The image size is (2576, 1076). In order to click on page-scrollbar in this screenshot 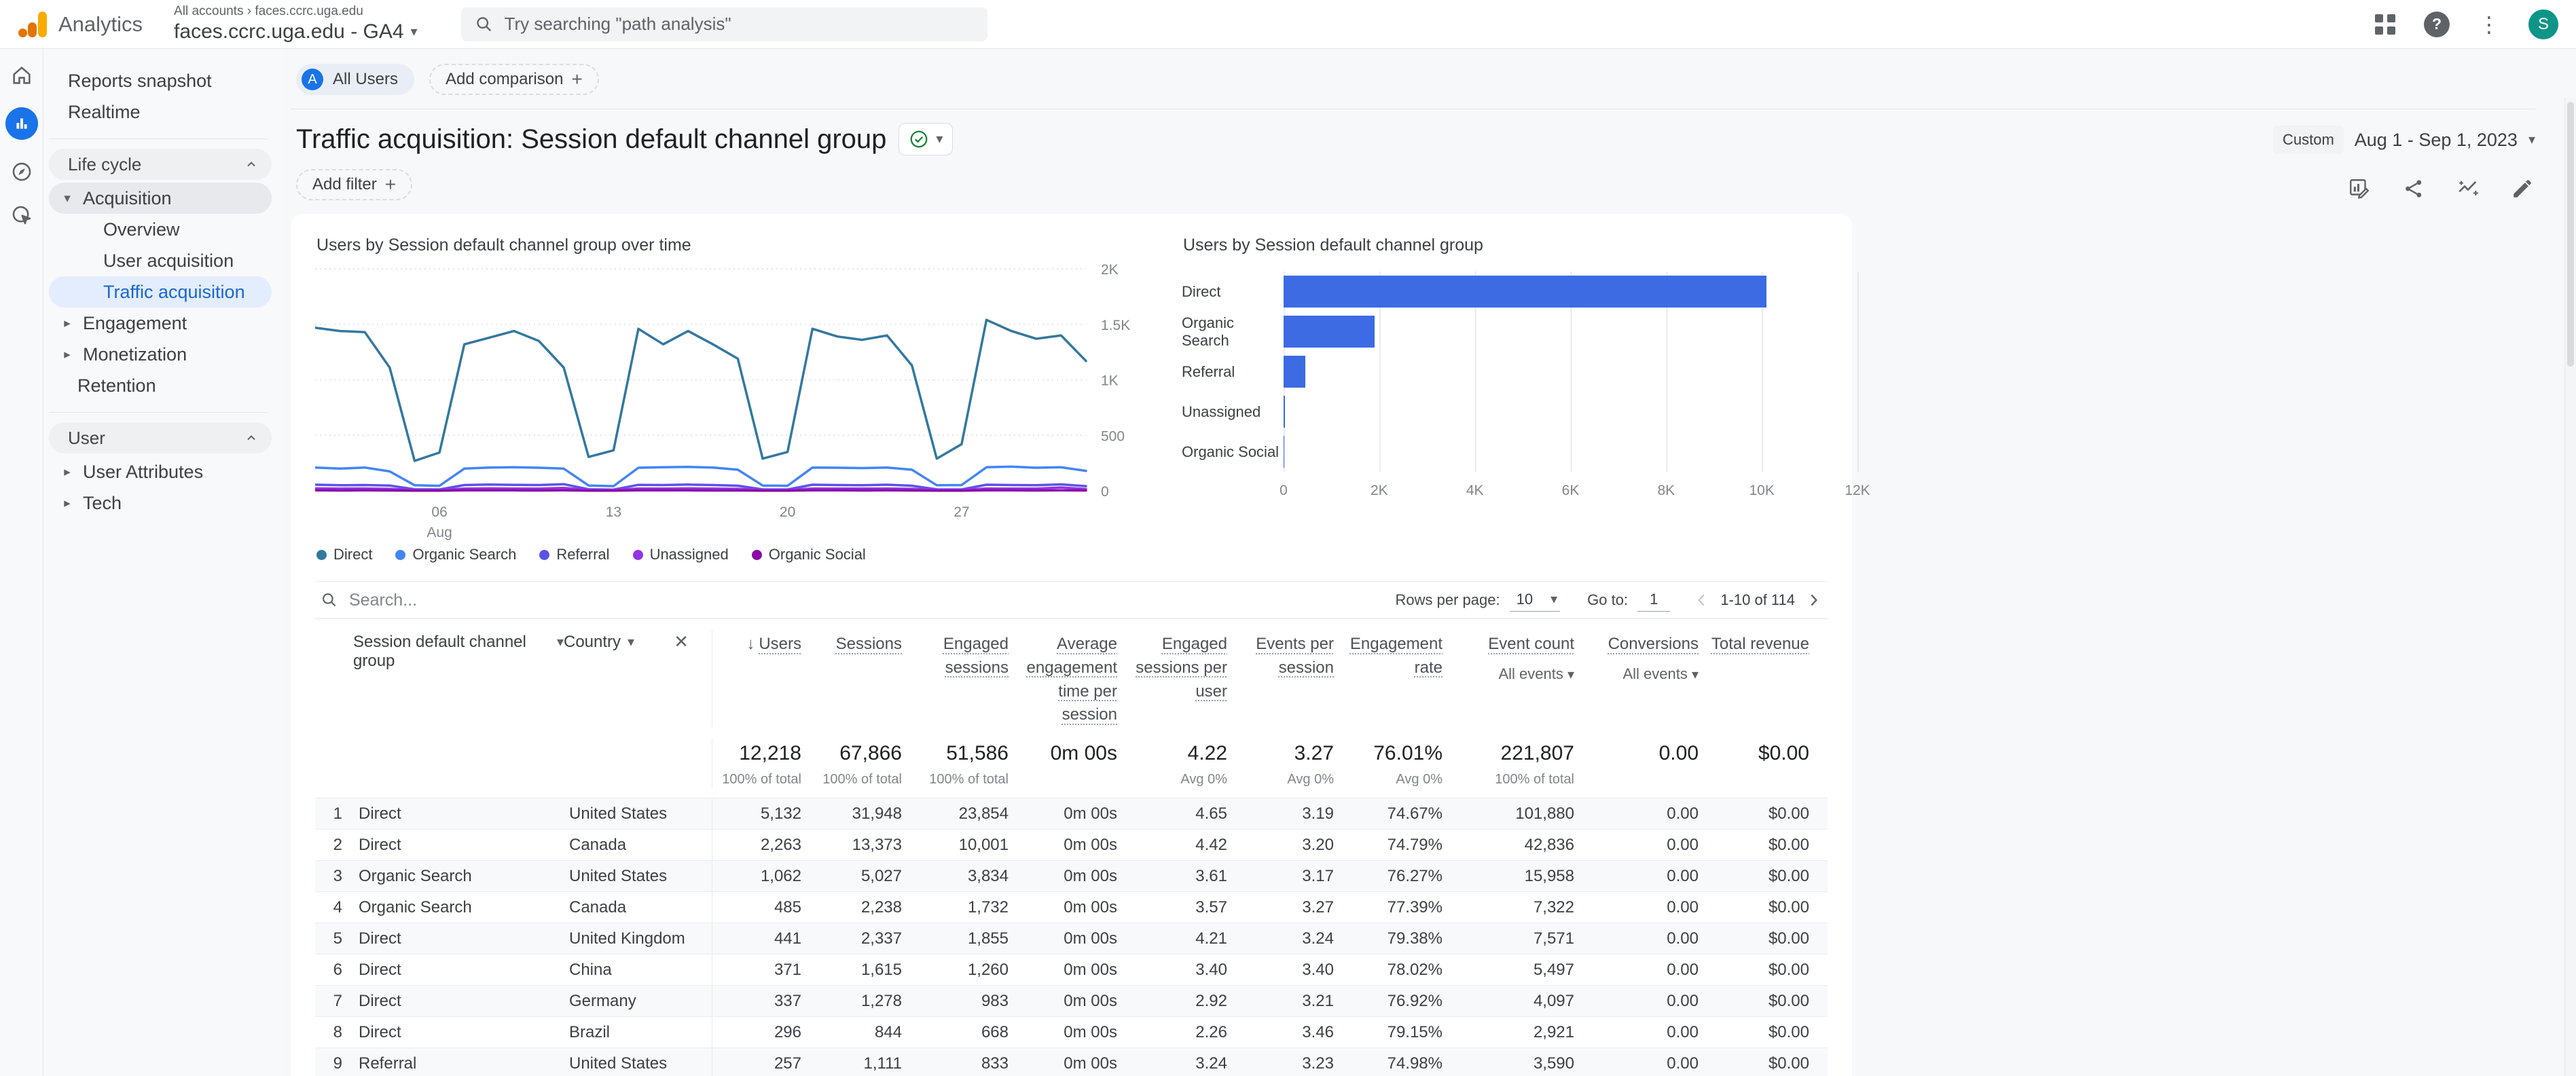, I will do `click(2570, 587)`.